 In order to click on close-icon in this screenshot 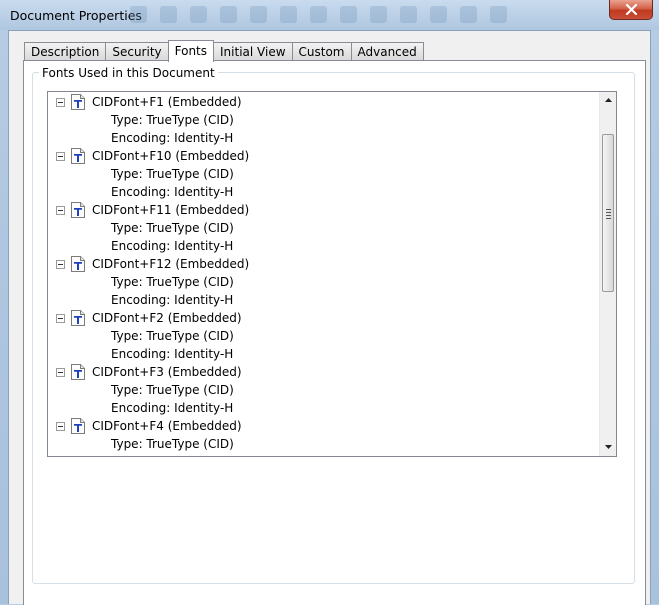, I will do `click(631, 9)`.